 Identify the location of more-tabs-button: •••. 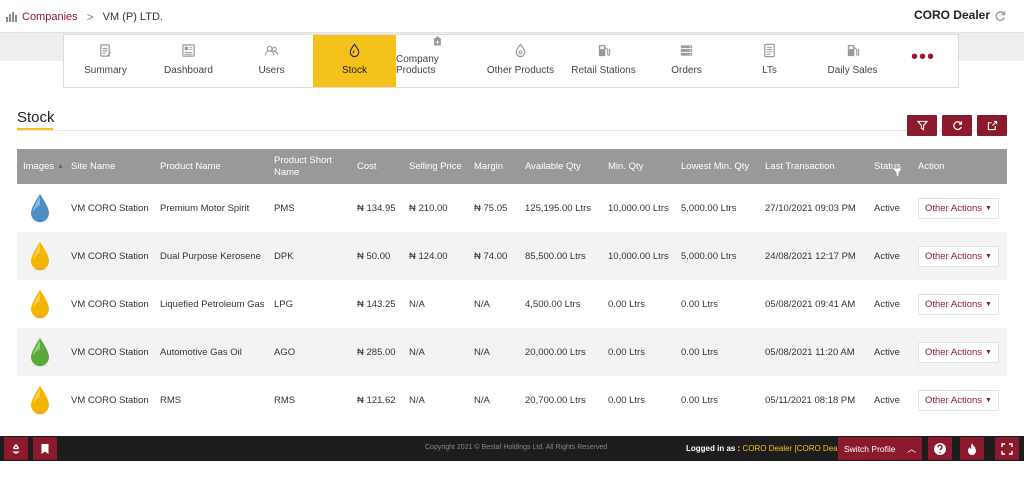
(923, 61).